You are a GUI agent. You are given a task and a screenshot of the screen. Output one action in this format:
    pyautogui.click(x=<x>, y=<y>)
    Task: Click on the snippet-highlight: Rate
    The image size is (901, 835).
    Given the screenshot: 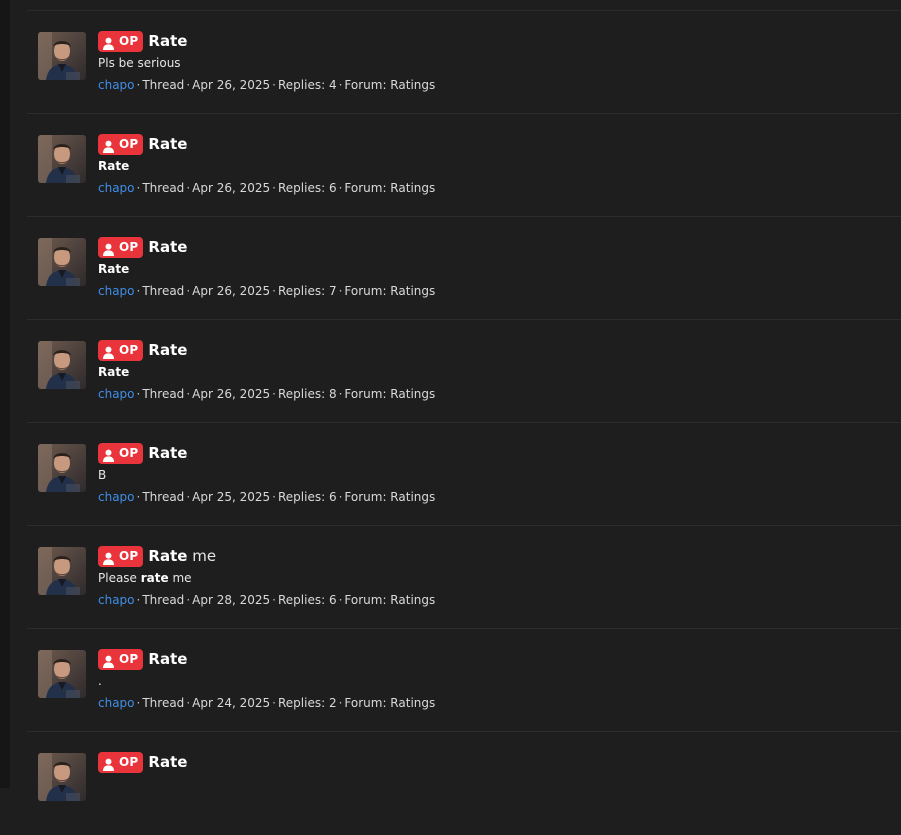 What is the action you would take?
    pyautogui.click(x=114, y=166)
    